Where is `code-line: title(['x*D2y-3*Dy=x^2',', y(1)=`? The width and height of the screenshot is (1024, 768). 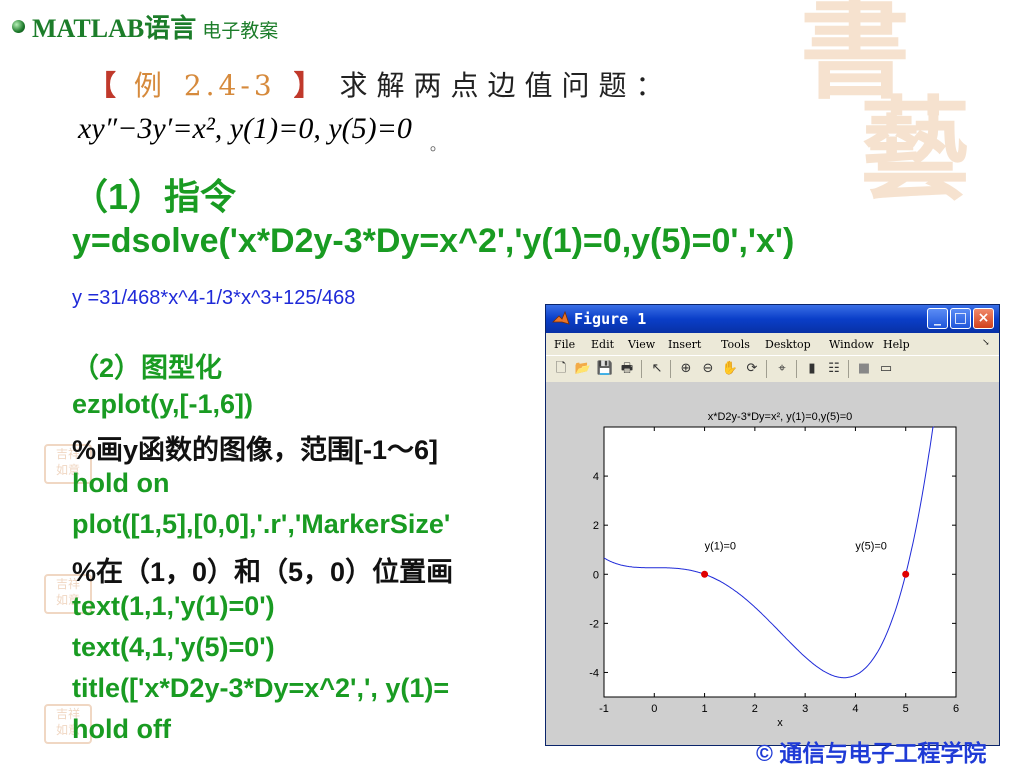 code-line: title(['x*D2y-3*Dy=x^2',', y(1)= is located at coordinates (261, 688).